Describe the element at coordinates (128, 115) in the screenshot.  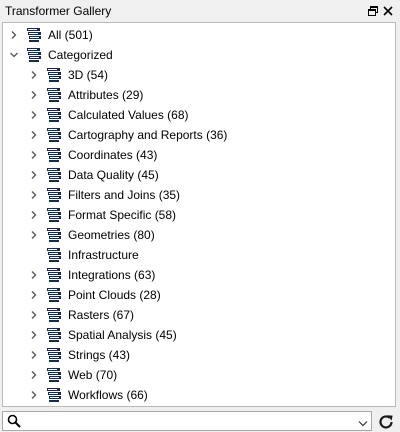
I see `tree-item-label: Calculated Values (68)` at that location.